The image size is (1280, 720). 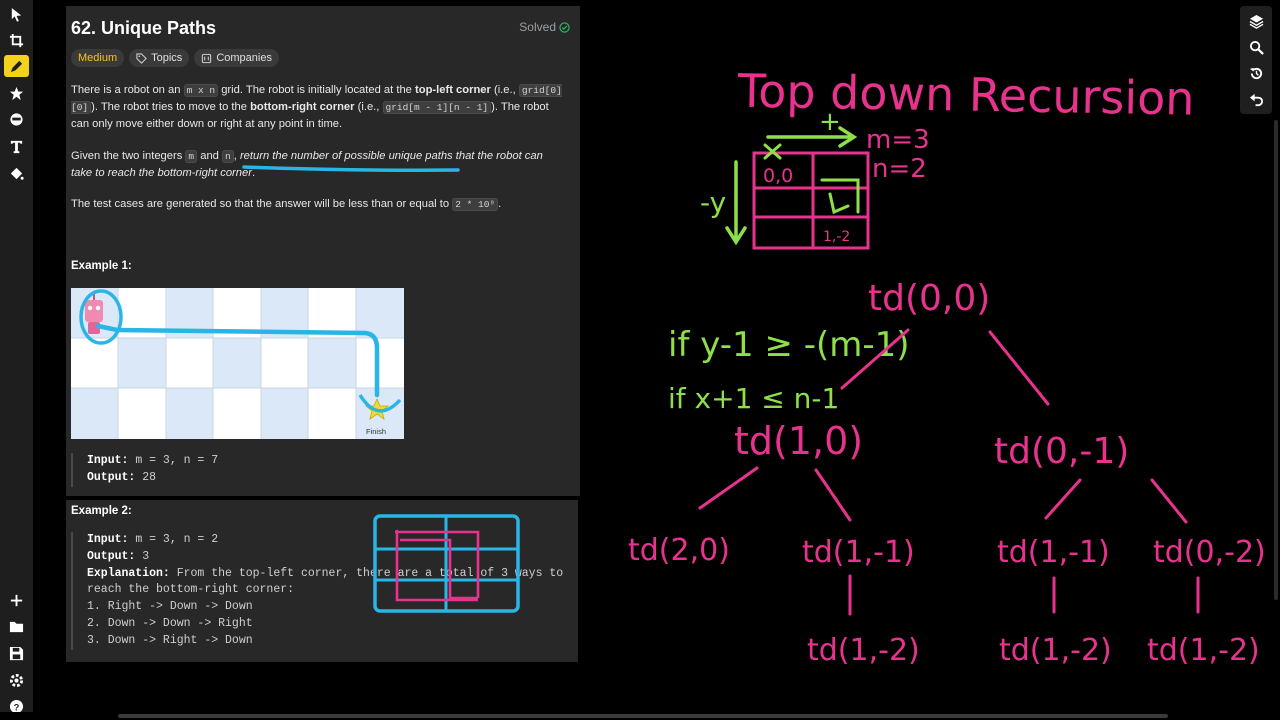 What do you see at coordinates (564, 27) in the screenshot?
I see `check-circle-icon` at bounding box center [564, 27].